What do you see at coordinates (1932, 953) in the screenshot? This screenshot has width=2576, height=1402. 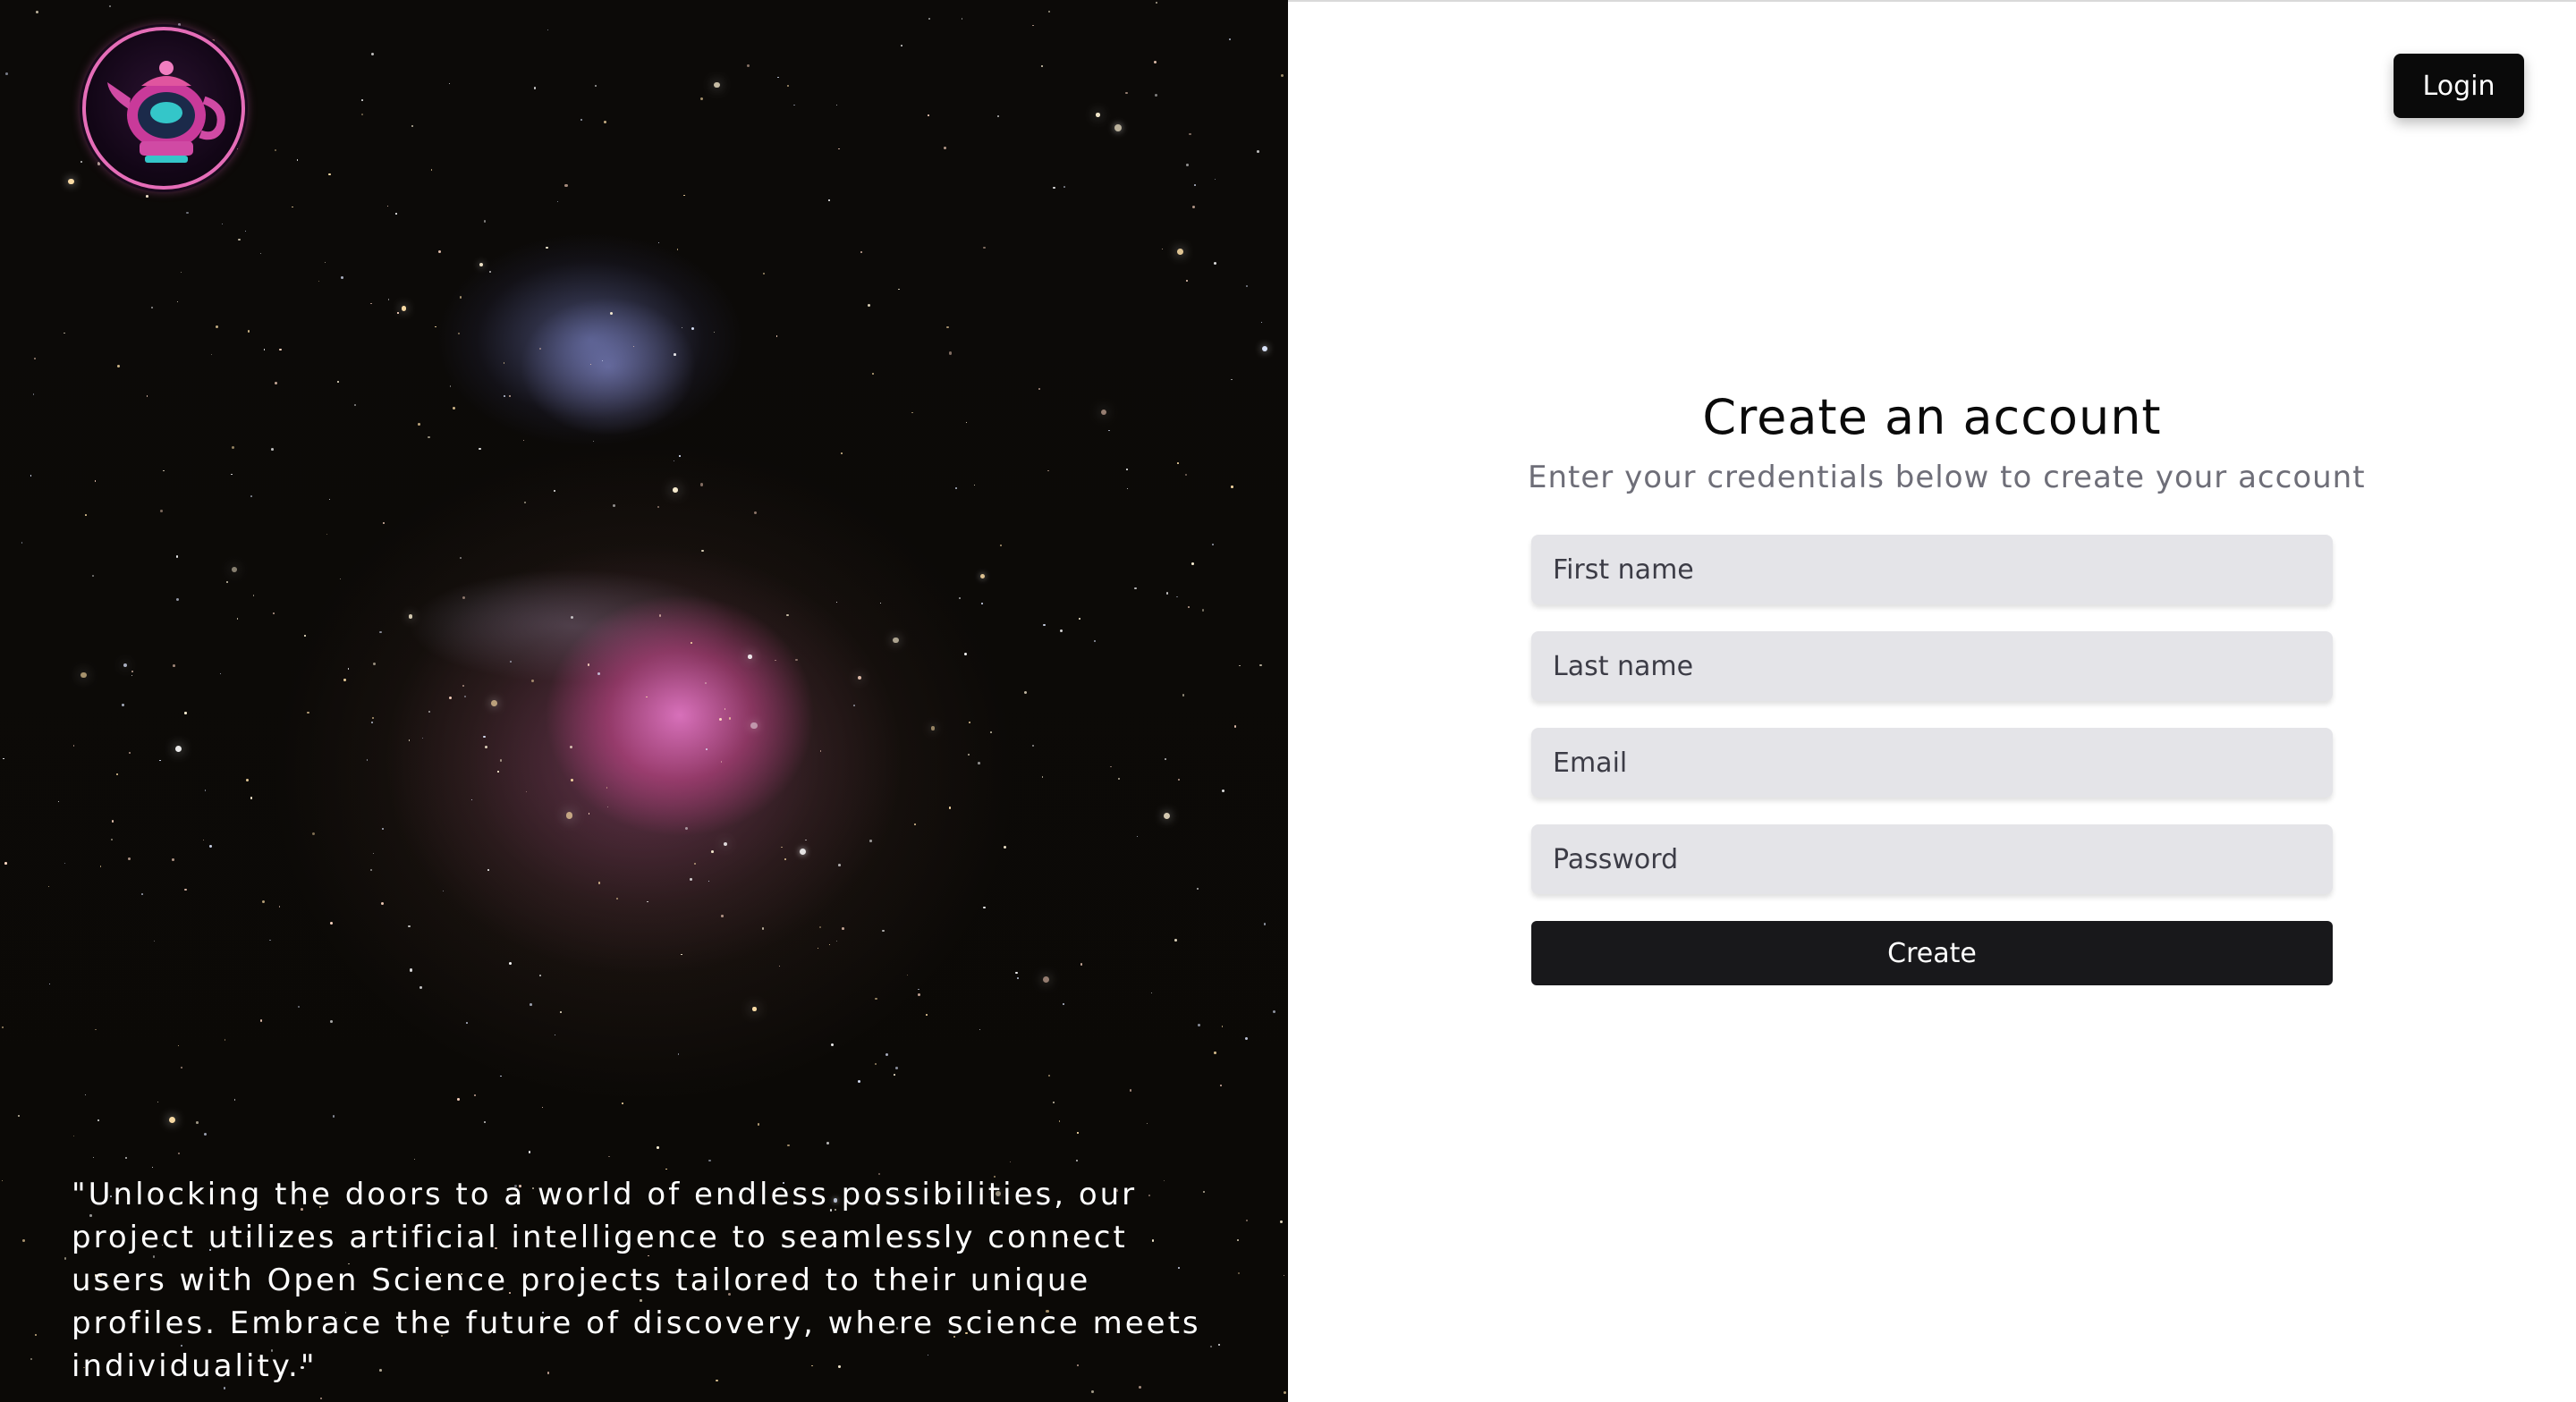 I see `create-account-button: Create` at bounding box center [1932, 953].